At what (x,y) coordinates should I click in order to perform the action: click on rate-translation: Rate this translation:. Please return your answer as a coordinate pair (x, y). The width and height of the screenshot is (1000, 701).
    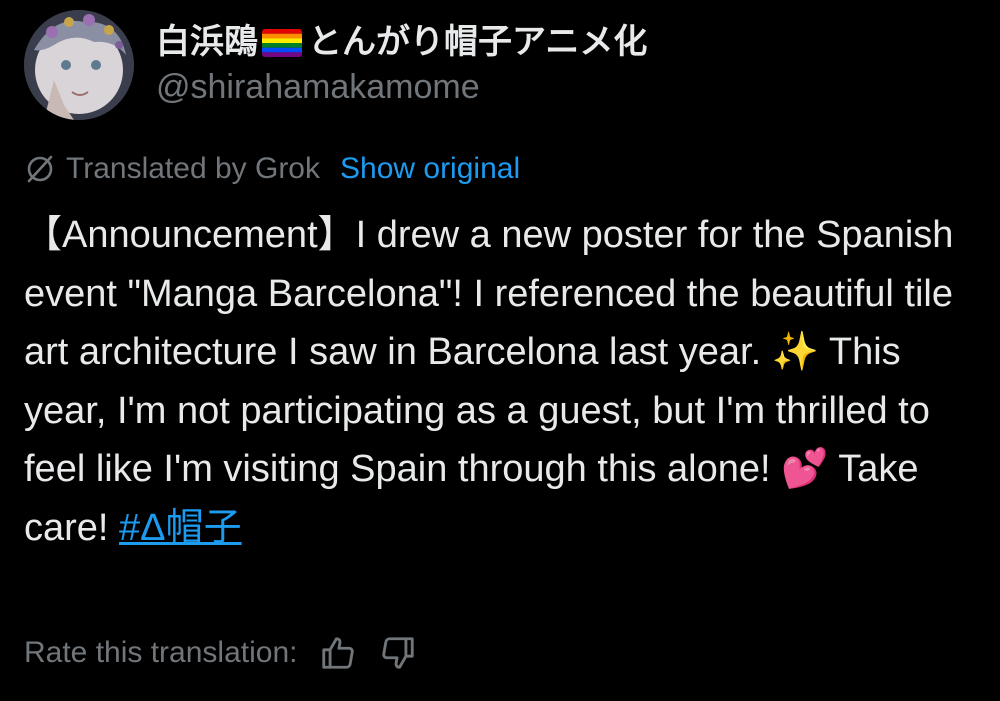
    Looking at the image, I should click on (220, 653).